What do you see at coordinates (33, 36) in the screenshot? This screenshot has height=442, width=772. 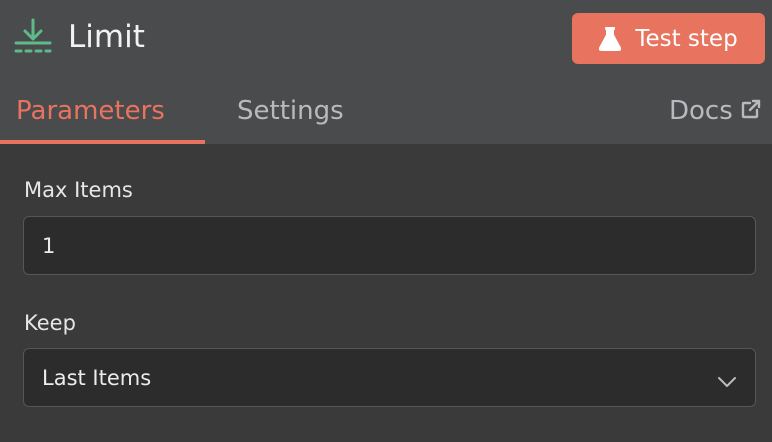 I see `download-limit-icon` at bounding box center [33, 36].